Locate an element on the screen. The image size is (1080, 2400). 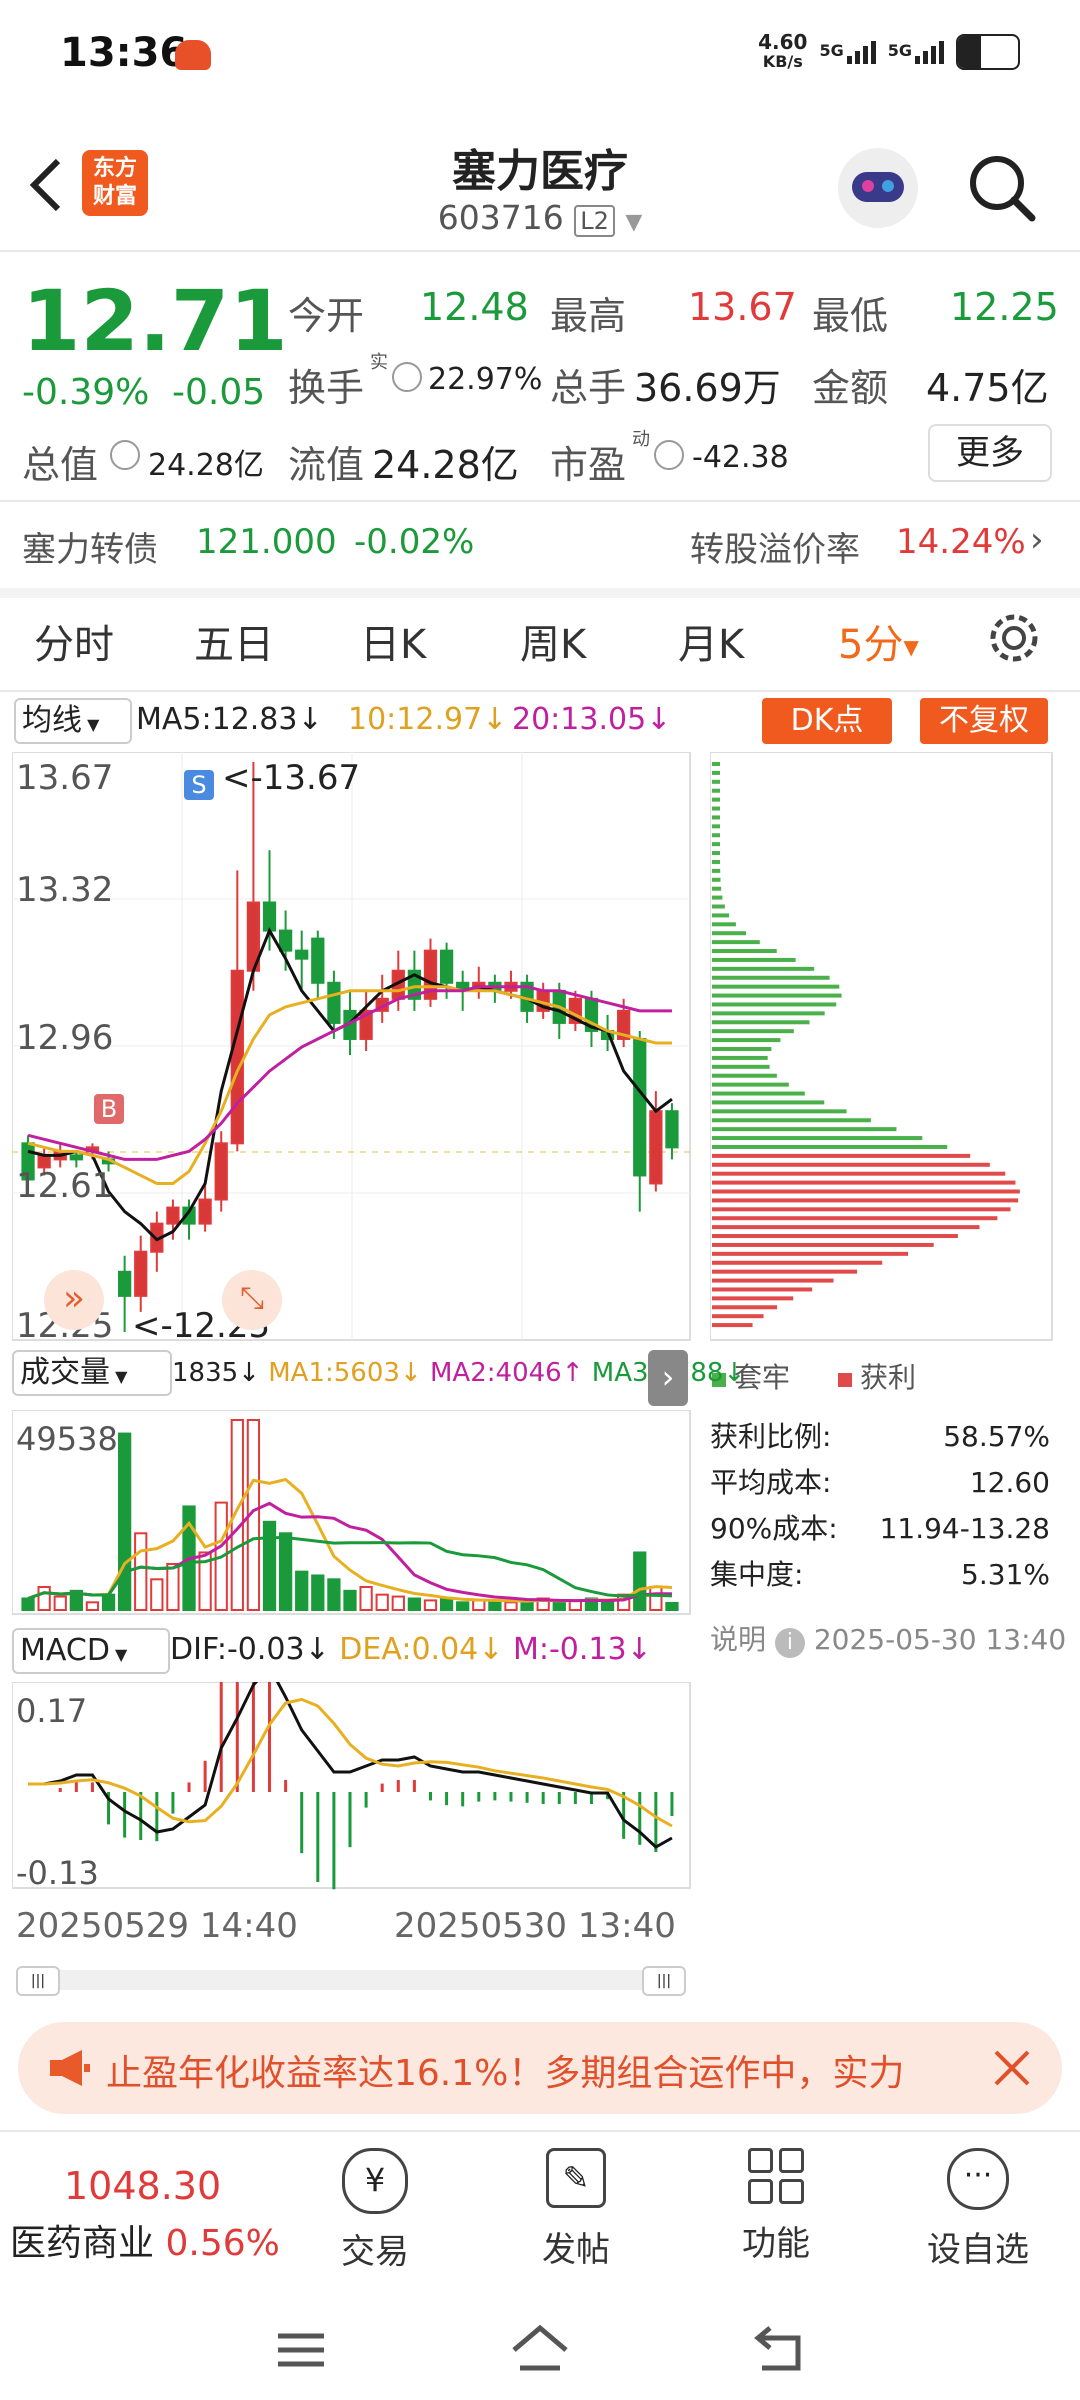
more-dots-icon: ··· is located at coordinates (978, 2179).